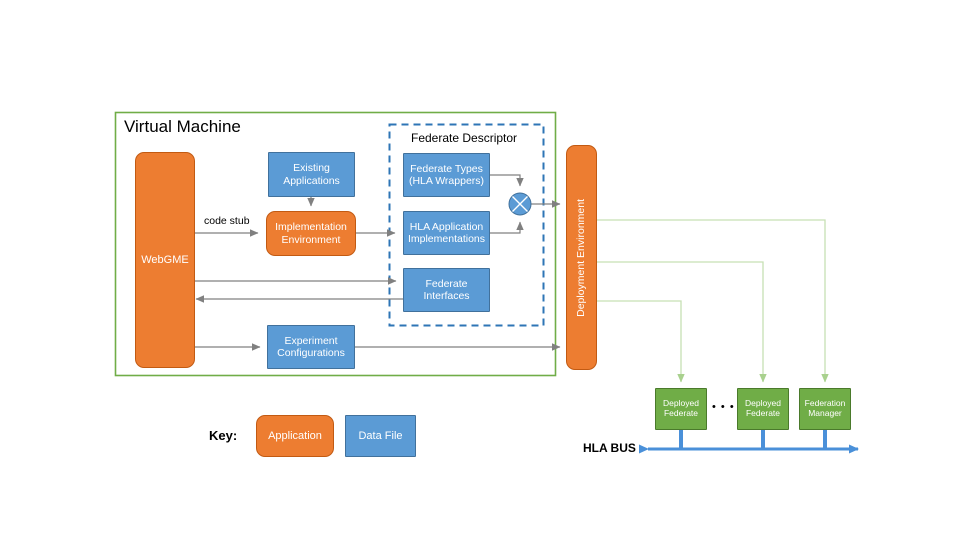  I want to click on node-existing-applications-line1: Existing, so click(311, 168).